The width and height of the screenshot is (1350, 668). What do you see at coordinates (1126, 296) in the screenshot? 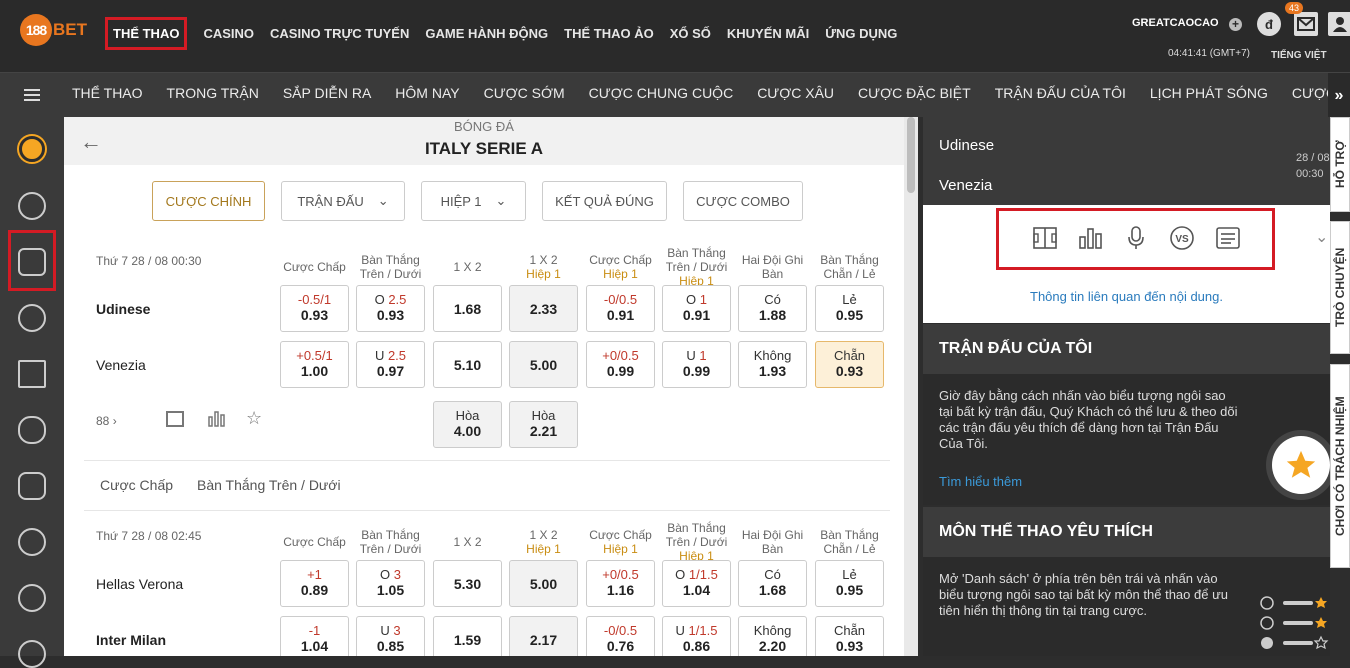
I see `related-info-link: Thông tin liên quan đến nội dung.` at bounding box center [1126, 296].